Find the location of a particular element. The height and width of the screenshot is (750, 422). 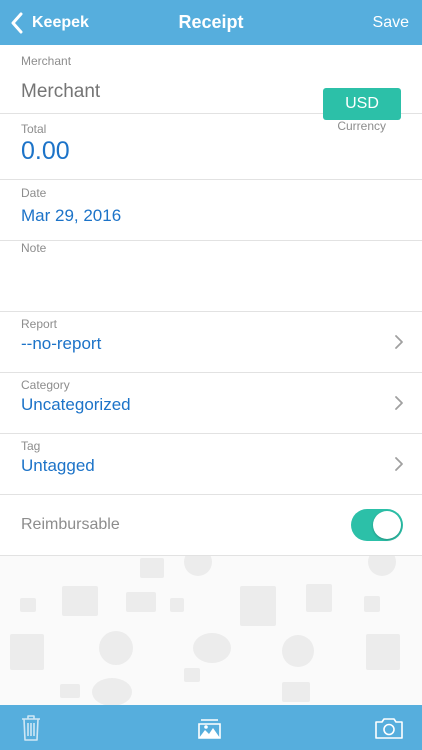

currency-button: USD is located at coordinates (362, 104).